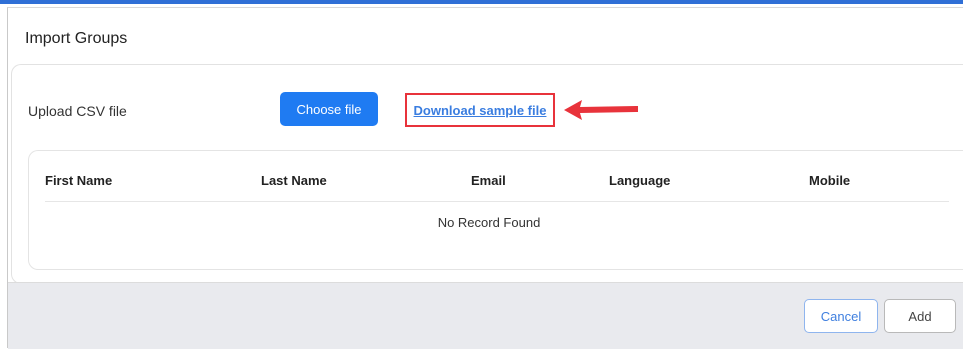 Image resolution: width=963 pixels, height=349 pixels. I want to click on modal-title: Import Groups, so click(76, 38).